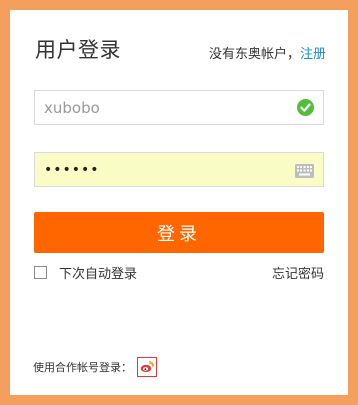  I want to click on weibo-icon, so click(147, 367).